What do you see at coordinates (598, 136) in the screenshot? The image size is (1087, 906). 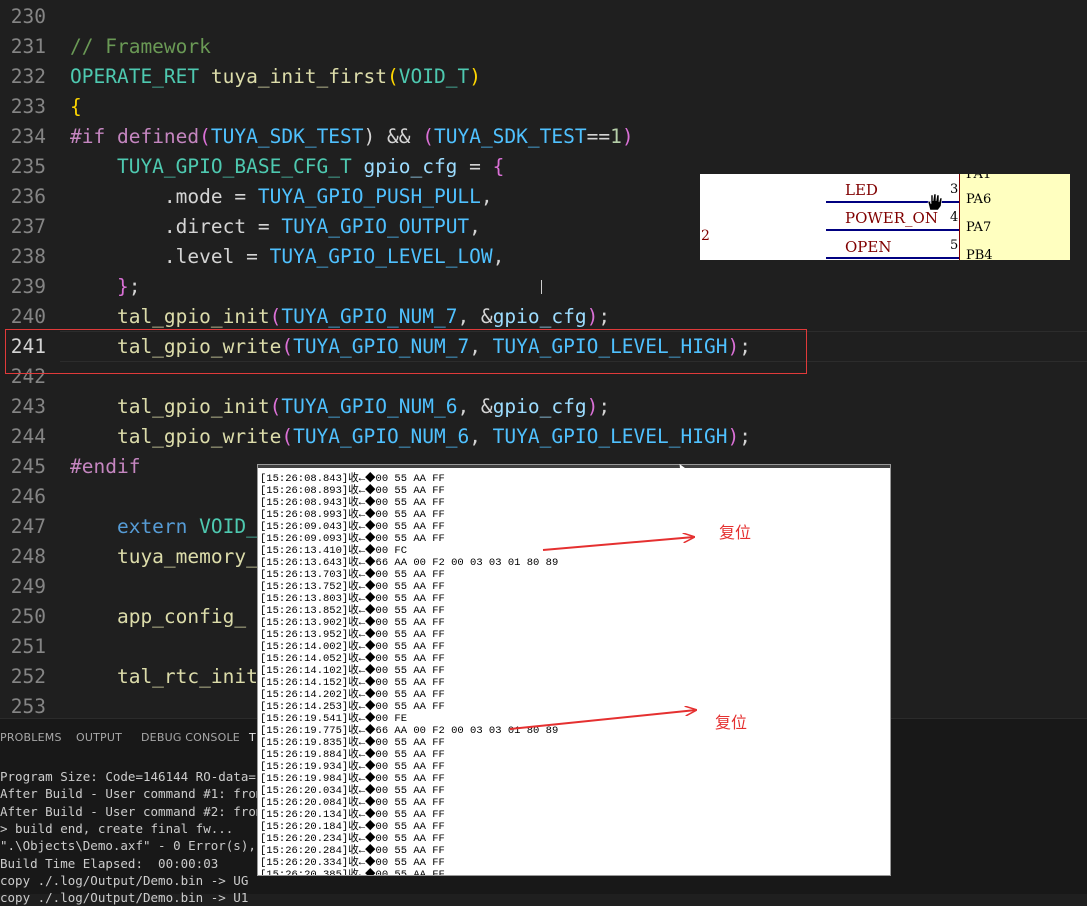 I see `code-token: ==` at bounding box center [598, 136].